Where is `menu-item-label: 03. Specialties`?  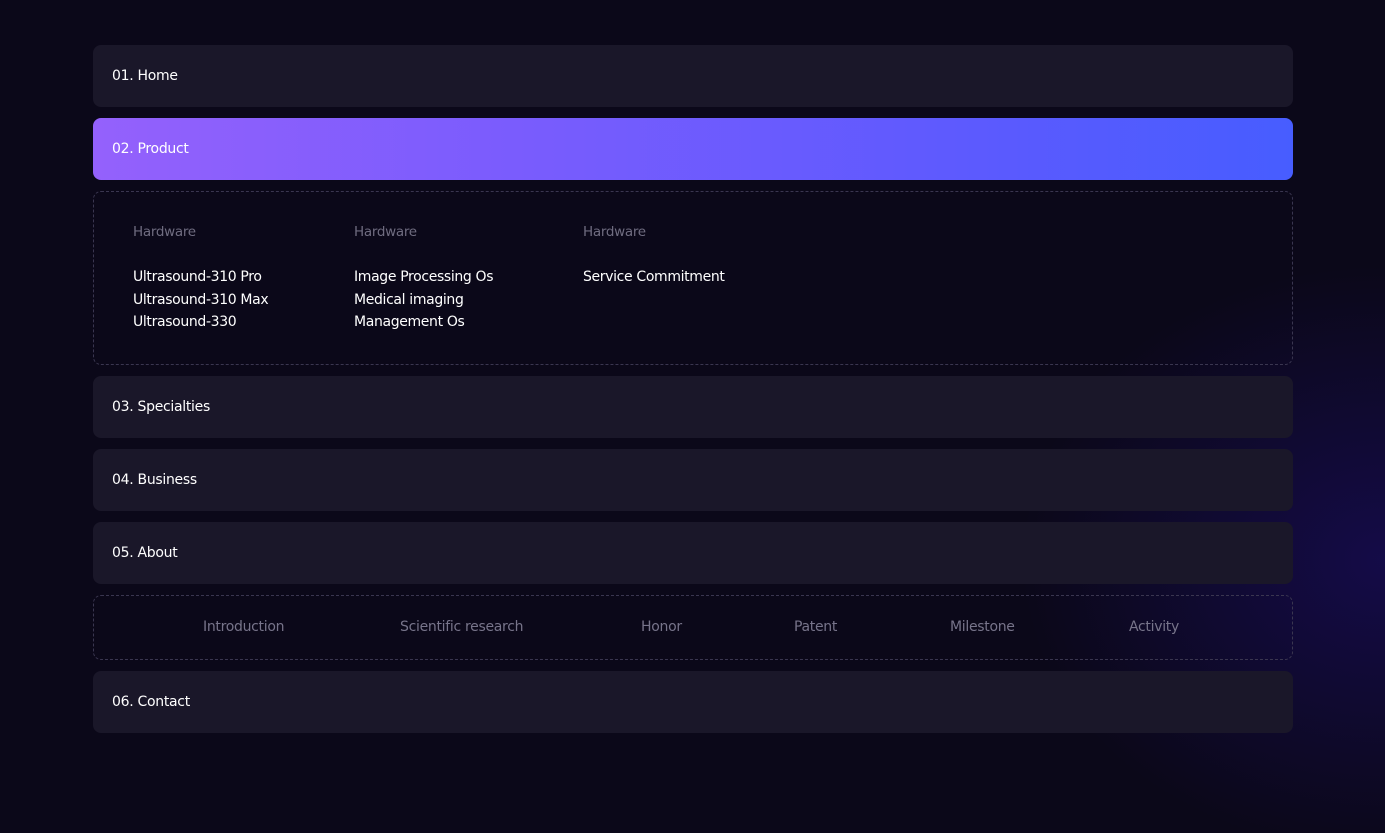
menu-item-label: 03. Specialties is located at coordinates (161, 407).